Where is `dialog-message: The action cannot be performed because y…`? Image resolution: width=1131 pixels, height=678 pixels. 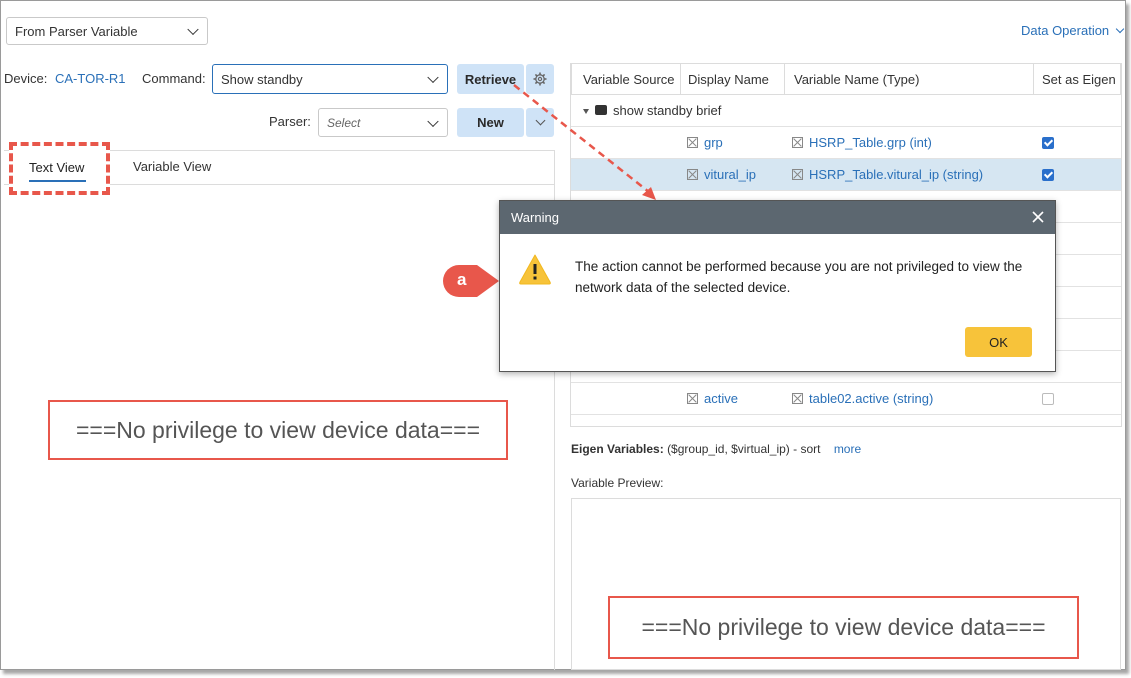
dialog-message: The action cannot be performed because y… is located at coordinates (799, 277).